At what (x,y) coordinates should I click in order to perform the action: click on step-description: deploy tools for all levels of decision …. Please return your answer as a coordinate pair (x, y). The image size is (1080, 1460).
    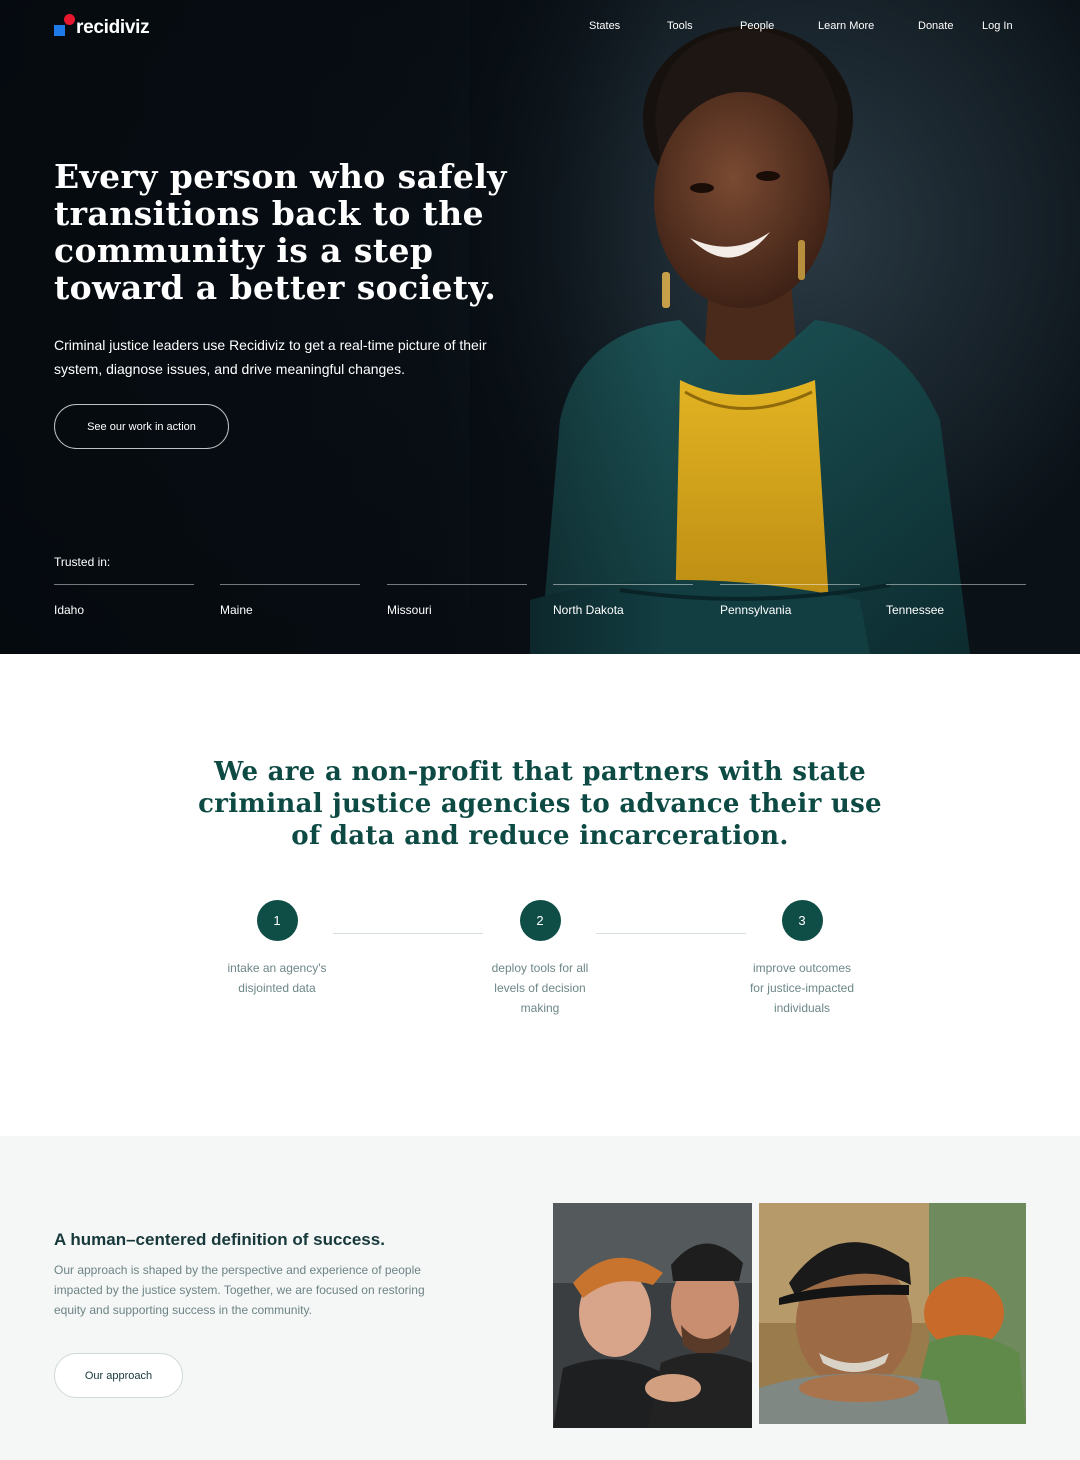
    Looking at the image, I should click on (540, 988).